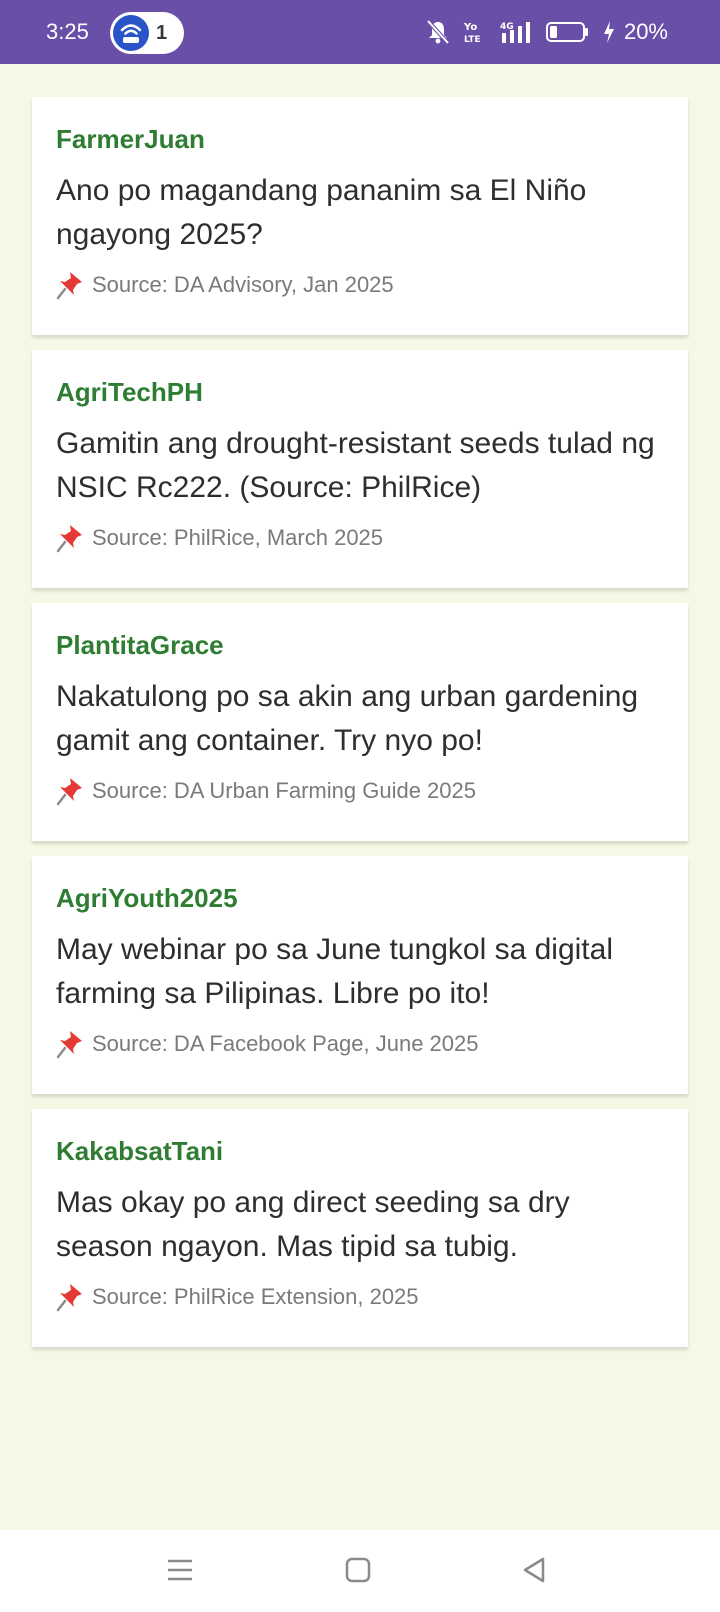 This screenshot has height=1612, width=720. I want to click on svg-text: LTE, so click(472, 40).